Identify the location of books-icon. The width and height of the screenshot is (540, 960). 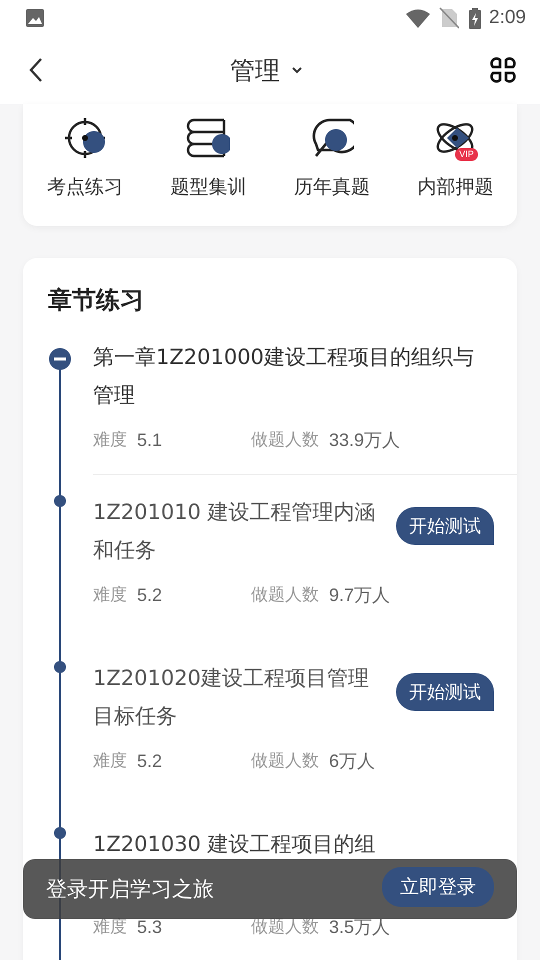
(208, 138).